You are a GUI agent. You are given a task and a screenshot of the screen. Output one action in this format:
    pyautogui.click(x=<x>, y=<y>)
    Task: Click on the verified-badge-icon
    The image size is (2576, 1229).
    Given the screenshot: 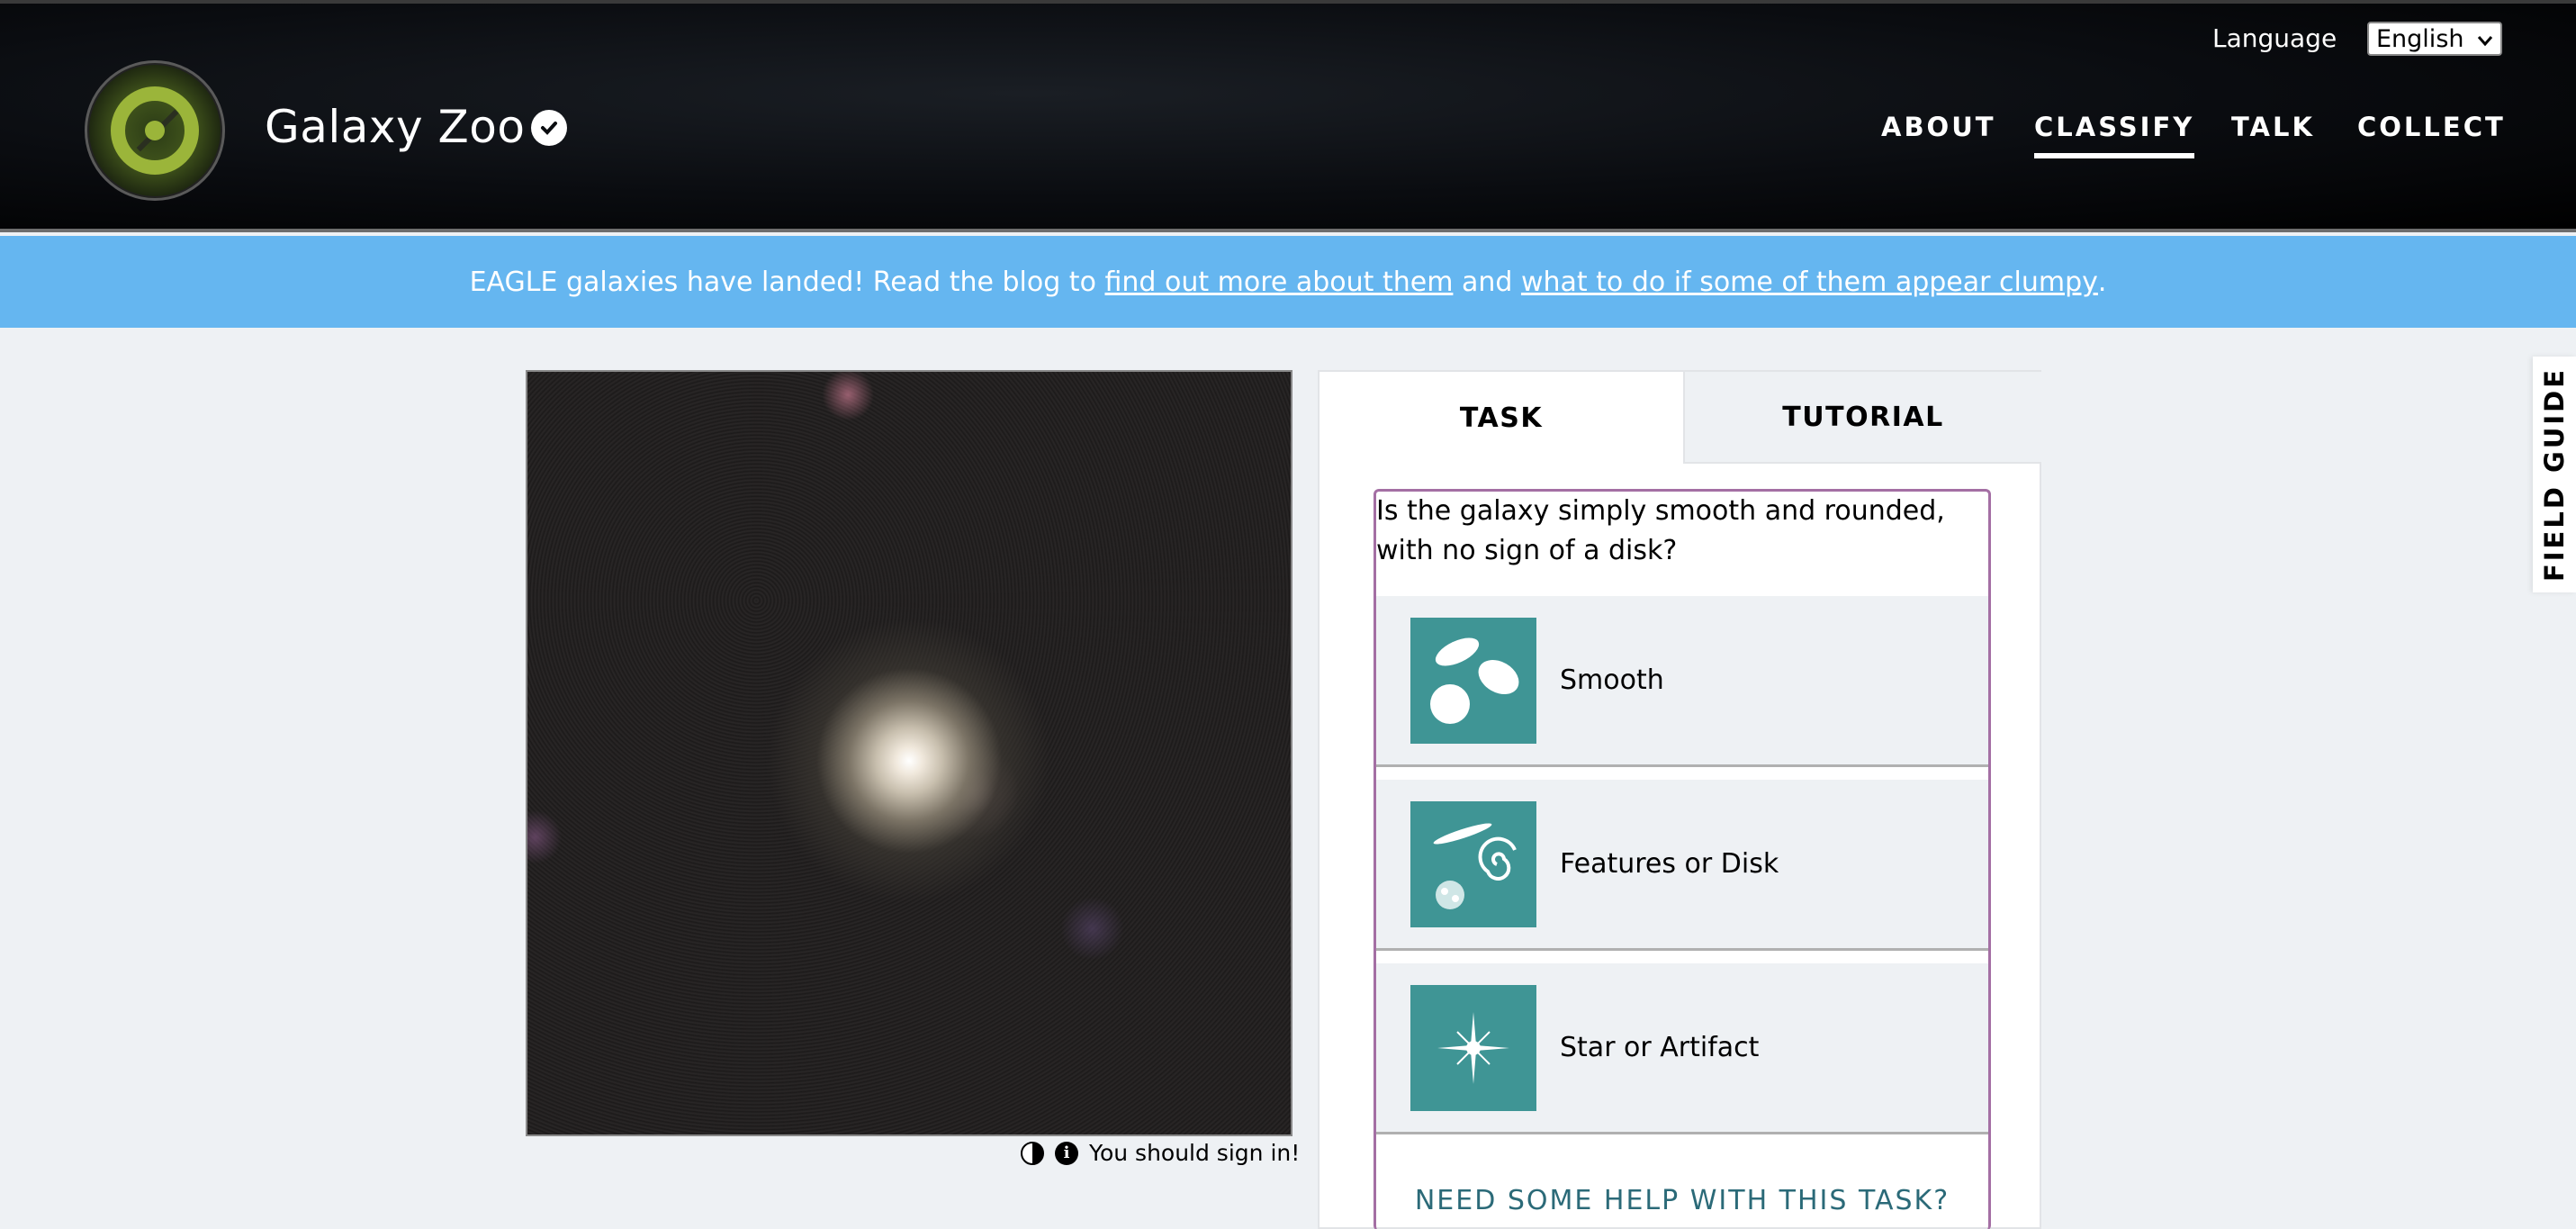 What is the action you would take?
    pyautogui.click(x=549, y=128)
    